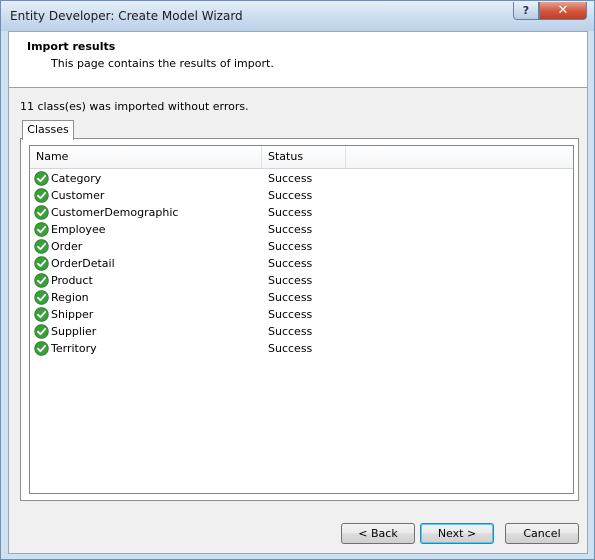 The width and height of the screenshot is (595, 560). I want to click on help-button: ?, so click(526, 11).